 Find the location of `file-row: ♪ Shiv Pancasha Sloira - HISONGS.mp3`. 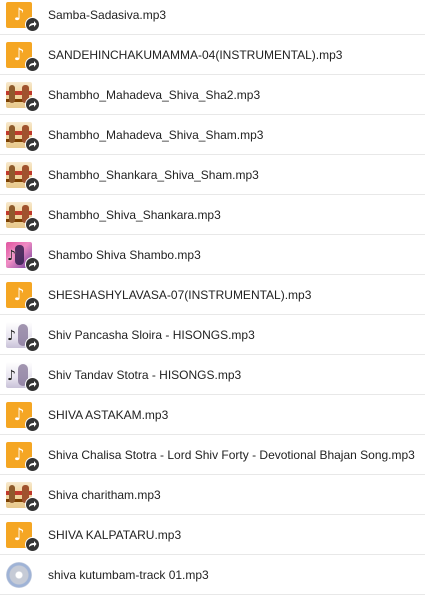

file-row: ♪ Shiv Pancasha Sloira - HISONGS.mp3 is located at coordinates (212, 335).